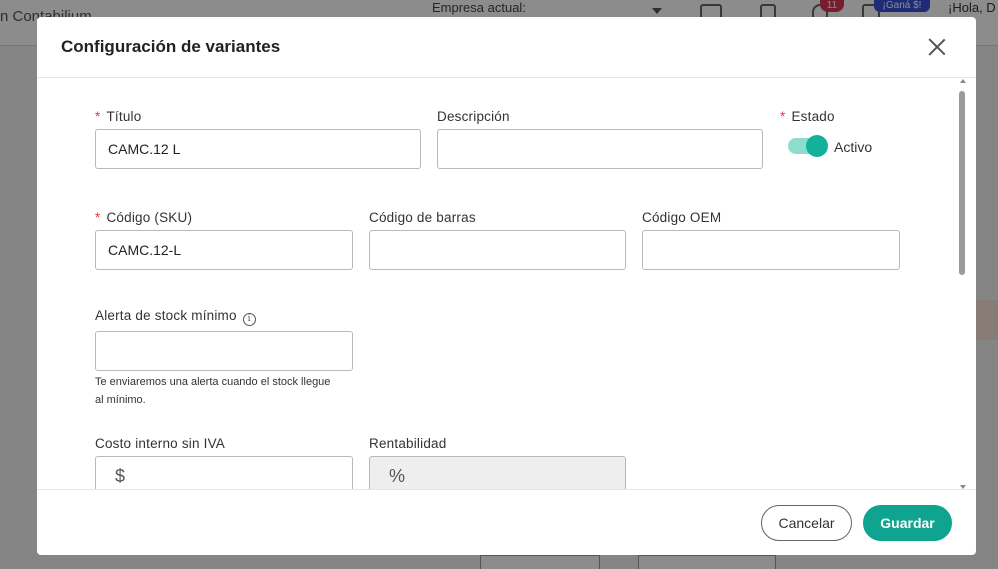 The image size is (998, 569). I want to click on scrollbar-thumb, so click(962, 183).